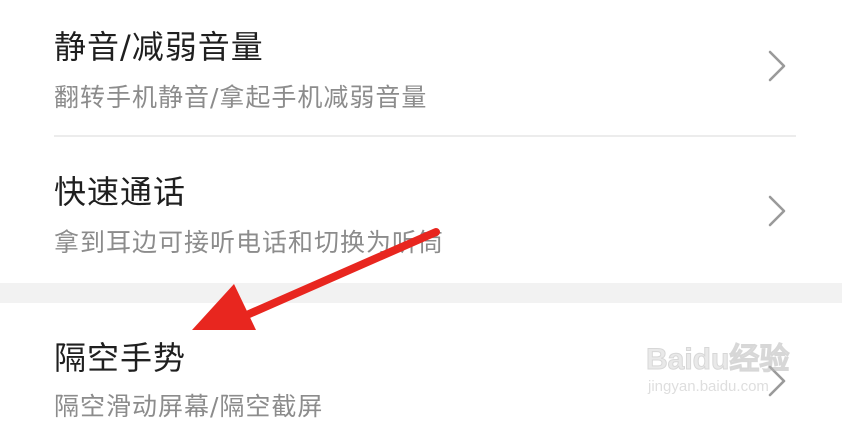  I want to click on baidu-jingyan-watermark: Baidu经验 jingyan.baidu.com, so click(725, 369).